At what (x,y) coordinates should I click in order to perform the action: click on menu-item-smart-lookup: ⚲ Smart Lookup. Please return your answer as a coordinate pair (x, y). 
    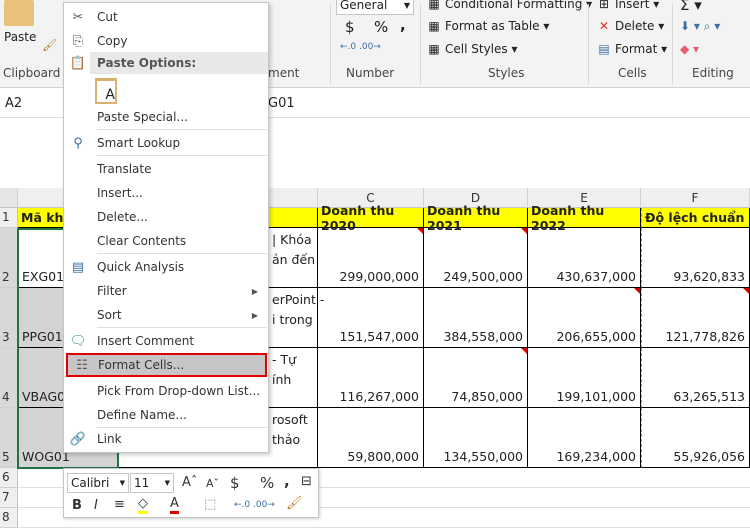
    Looking at the image, I should click on (166, 143).